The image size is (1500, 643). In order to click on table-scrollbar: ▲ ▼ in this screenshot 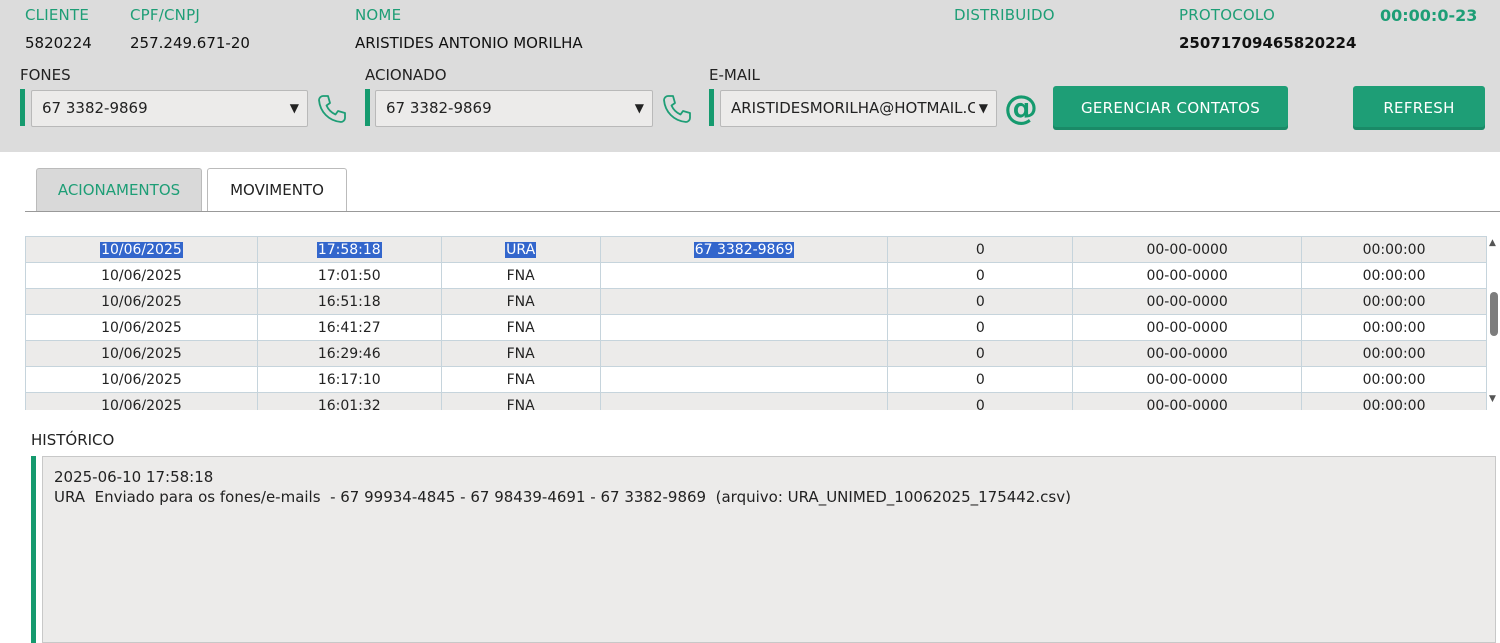, I will do `click(1493, 323)`.